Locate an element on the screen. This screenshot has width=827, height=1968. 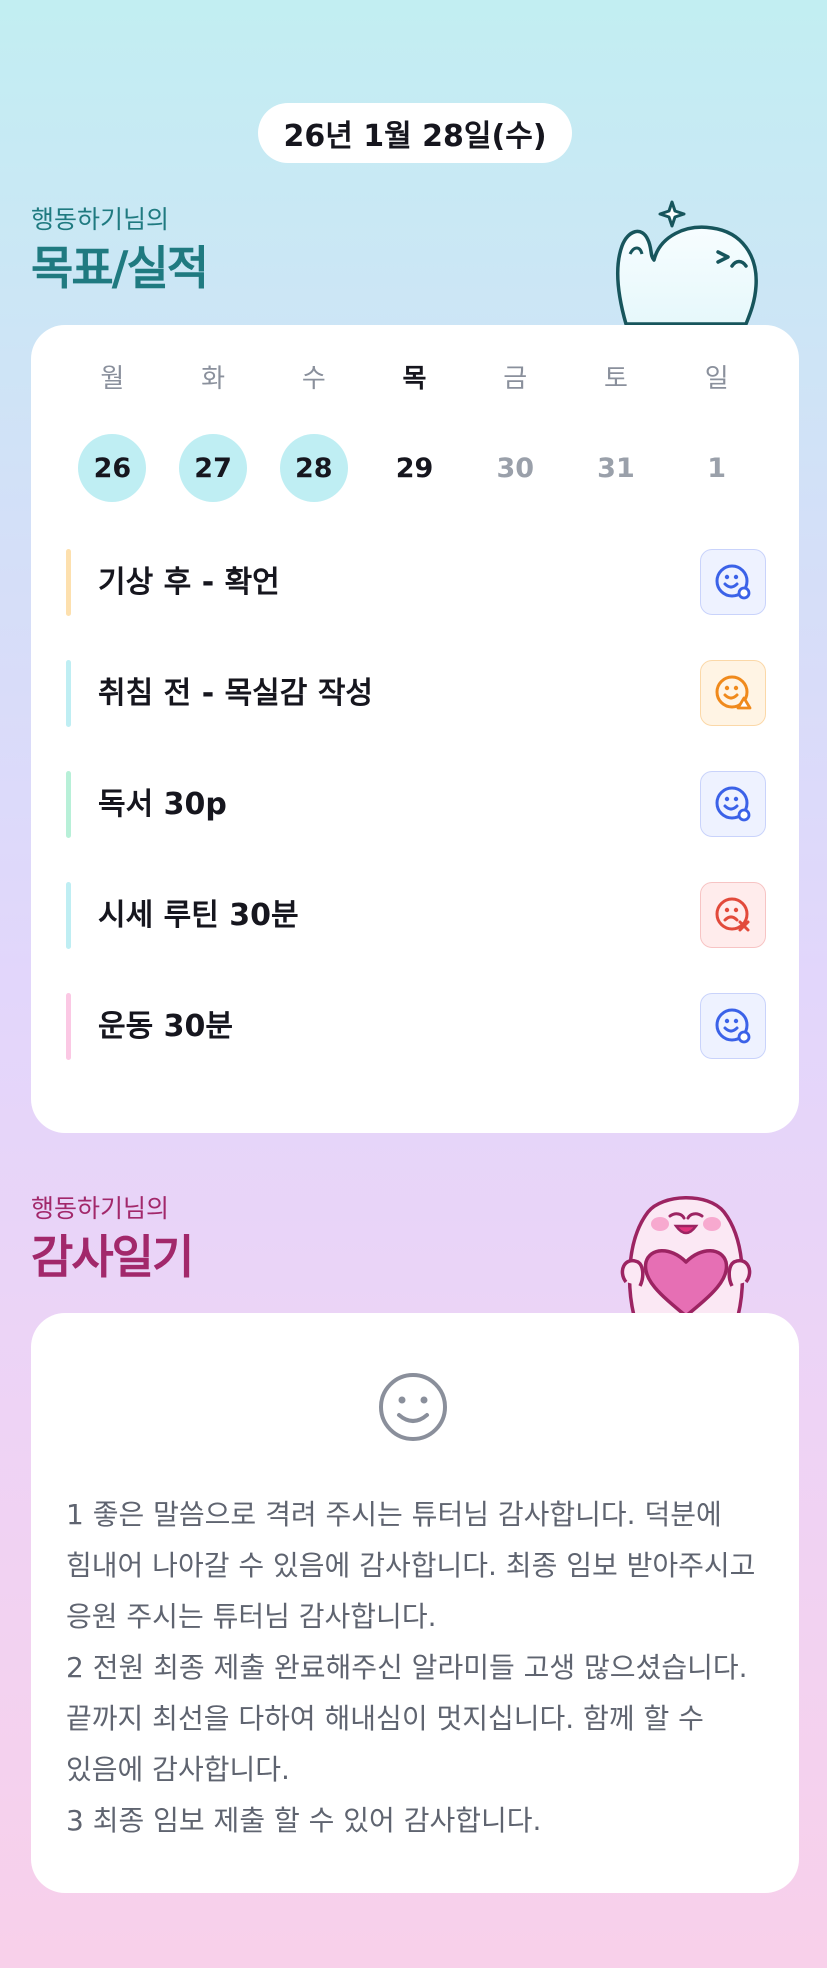
week-strip: 월 26 화 27 수 28 목 29 금 30 토 31 일 1 is located at coordinates (414, 430).